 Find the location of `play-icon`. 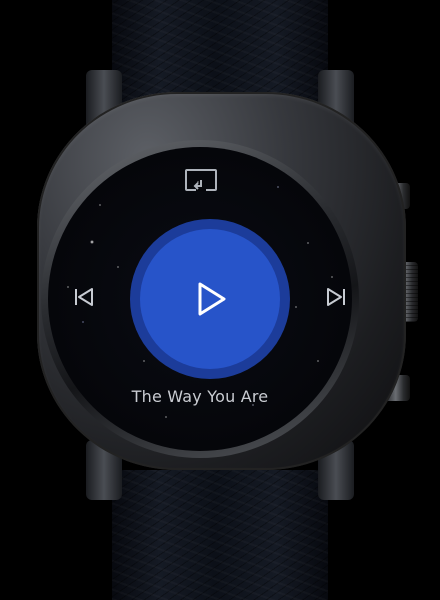

play-icon is located at coordinates (210, 299).